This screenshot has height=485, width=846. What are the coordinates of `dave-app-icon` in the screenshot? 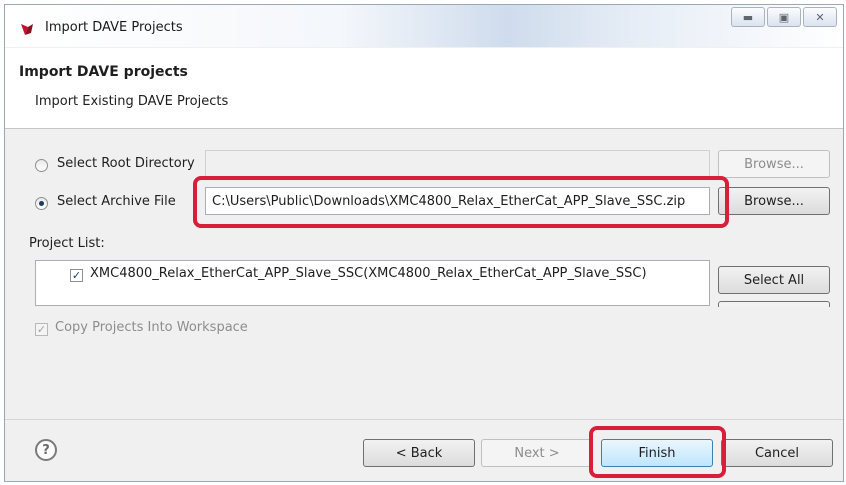 It's located at (27, 29).